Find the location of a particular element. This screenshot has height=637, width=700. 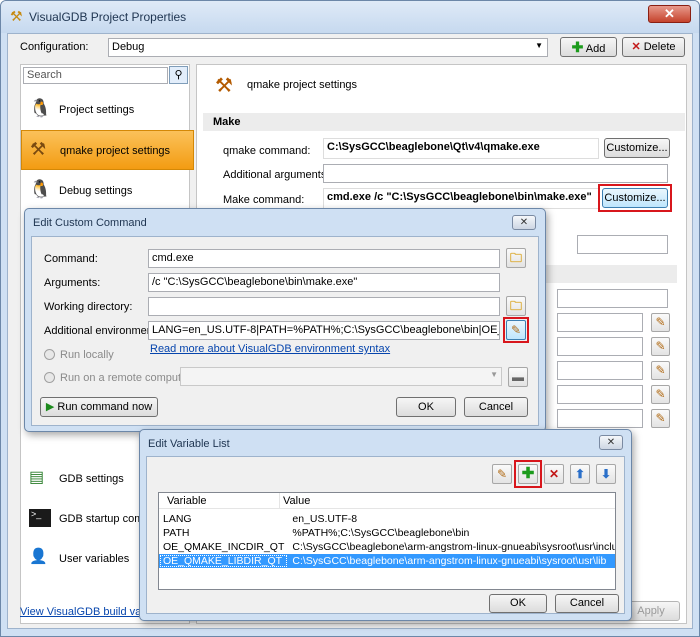

plus-icon: ✚ is located at coordinates (528, 474).